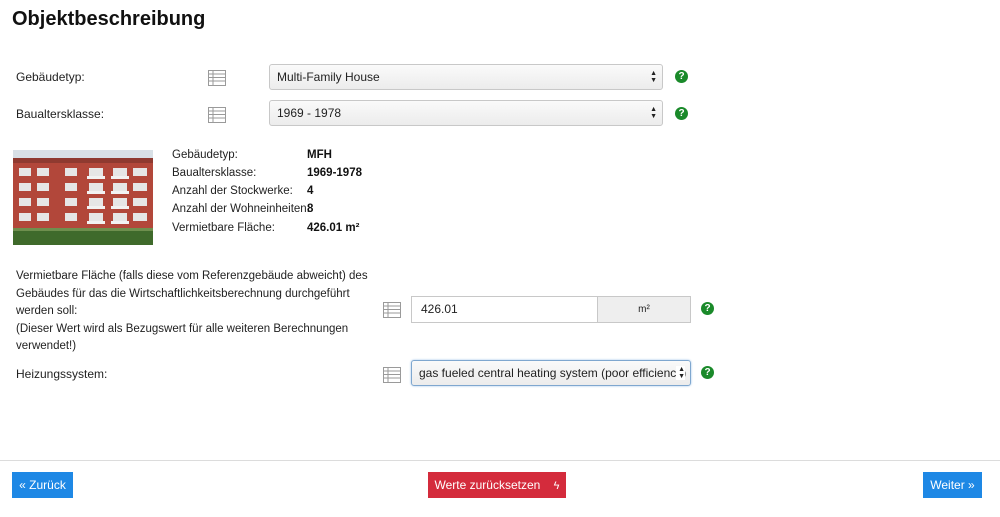  What do you see at coordinates (214, 173) in the screenshot?
I see `summary-key: Baualtersklasse:` at bounding box center [214, 173].